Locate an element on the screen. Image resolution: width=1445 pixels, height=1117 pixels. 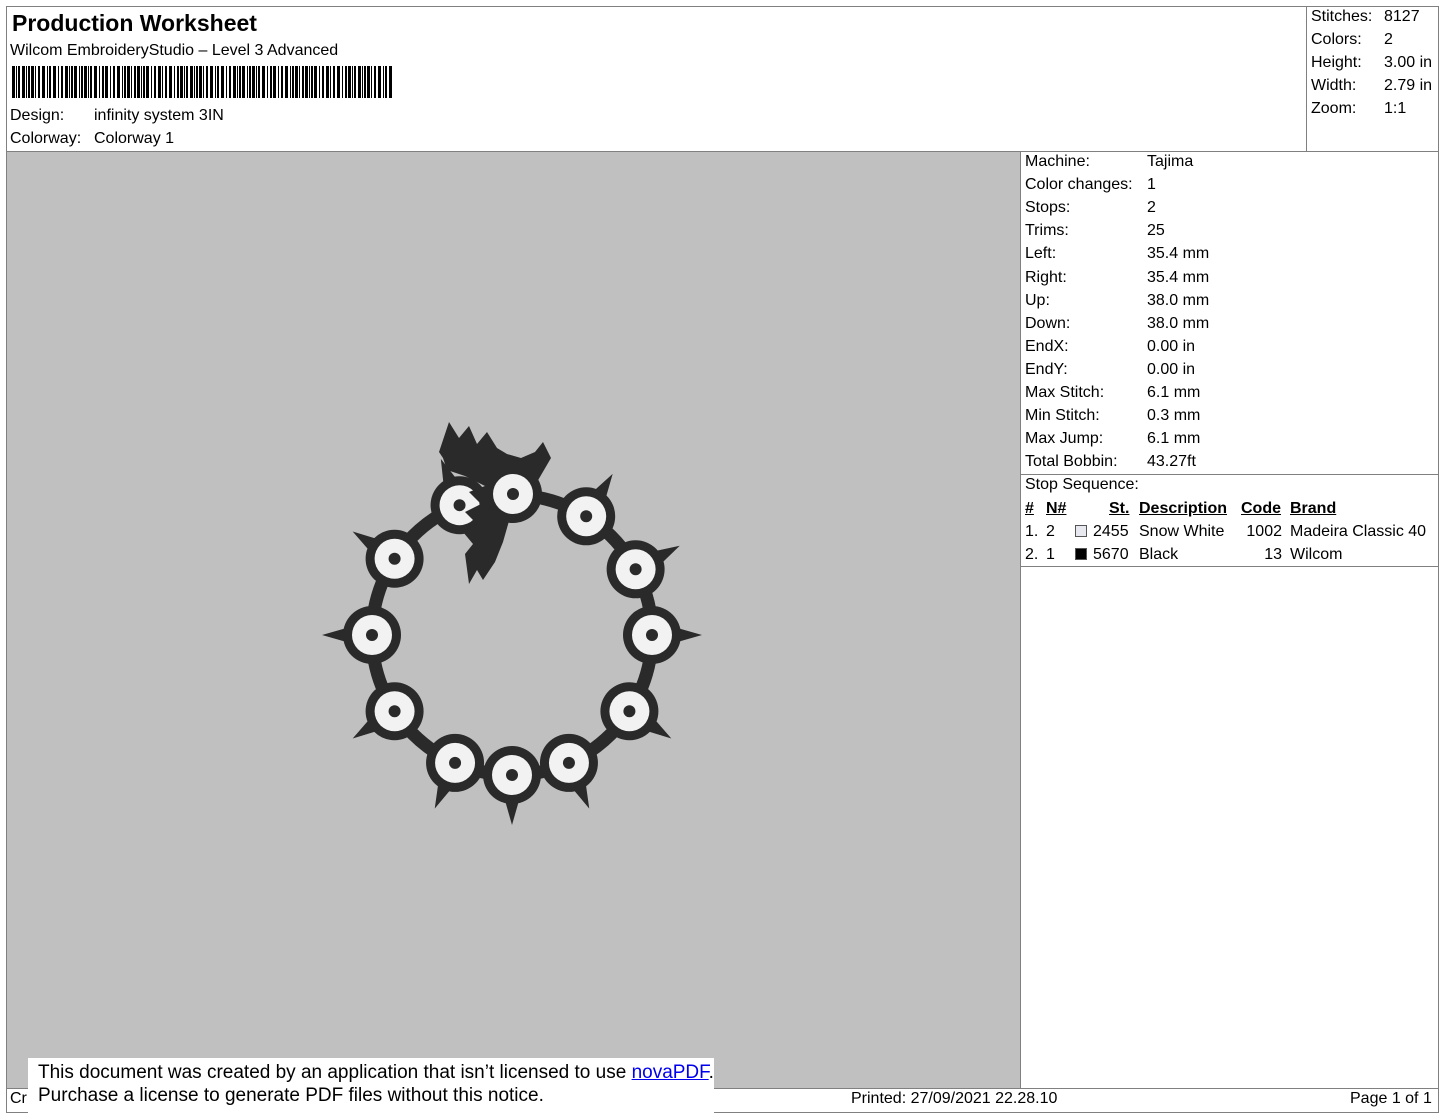
detail-label: Down: is located at coordinates (1048, 323).